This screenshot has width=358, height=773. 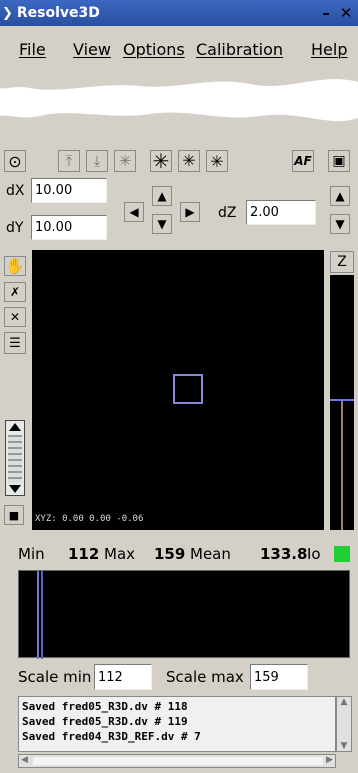 What do you see at coordinates (303, 161) in the screenshot?
I see `af-button: AF` at bounding box center [303, 161].